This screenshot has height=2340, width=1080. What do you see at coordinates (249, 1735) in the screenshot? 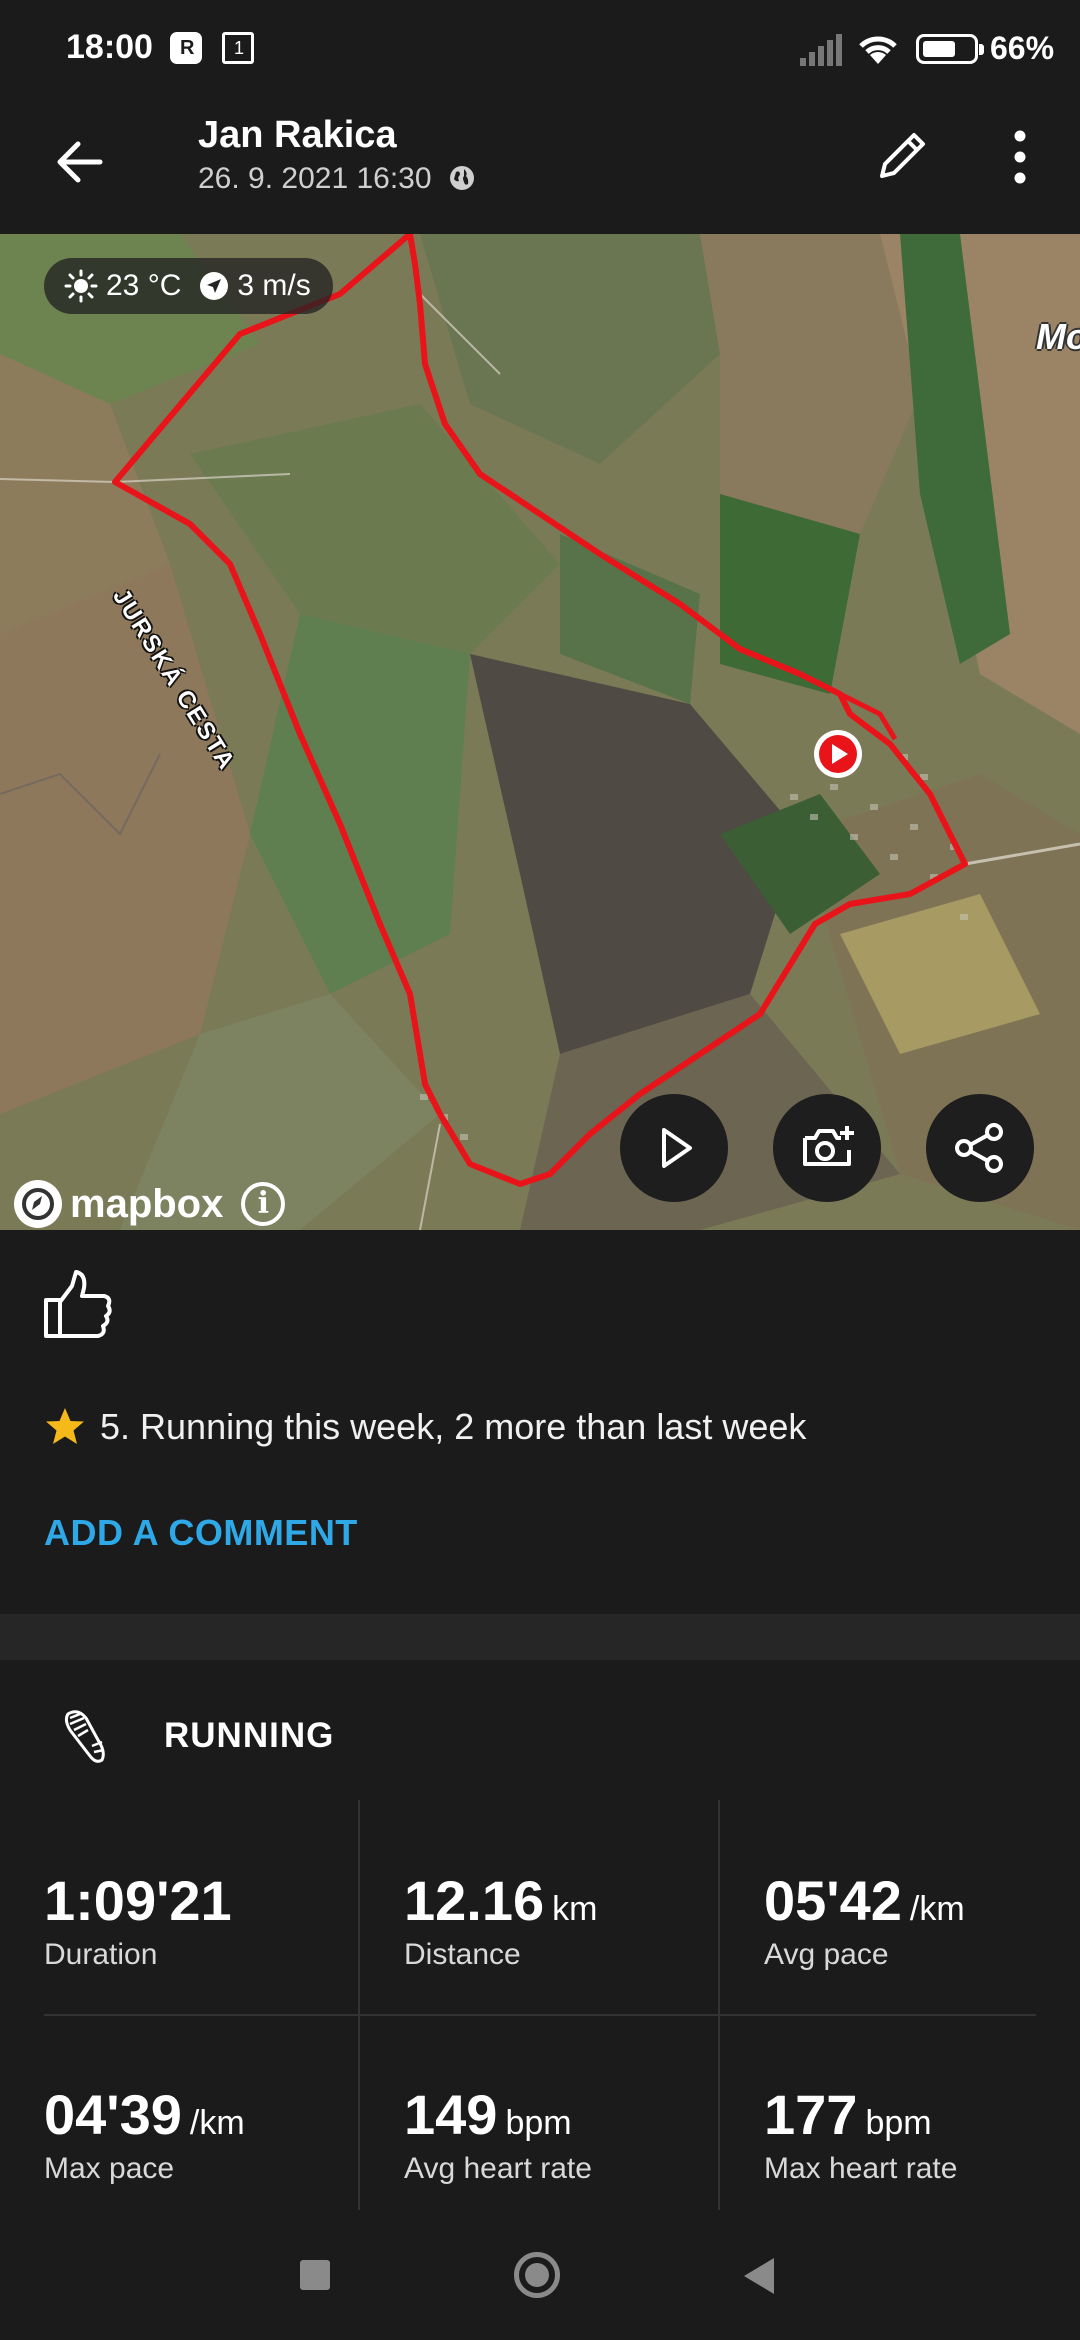
I see `activity-type: RUNNING` at bounding box center [249, 1735].